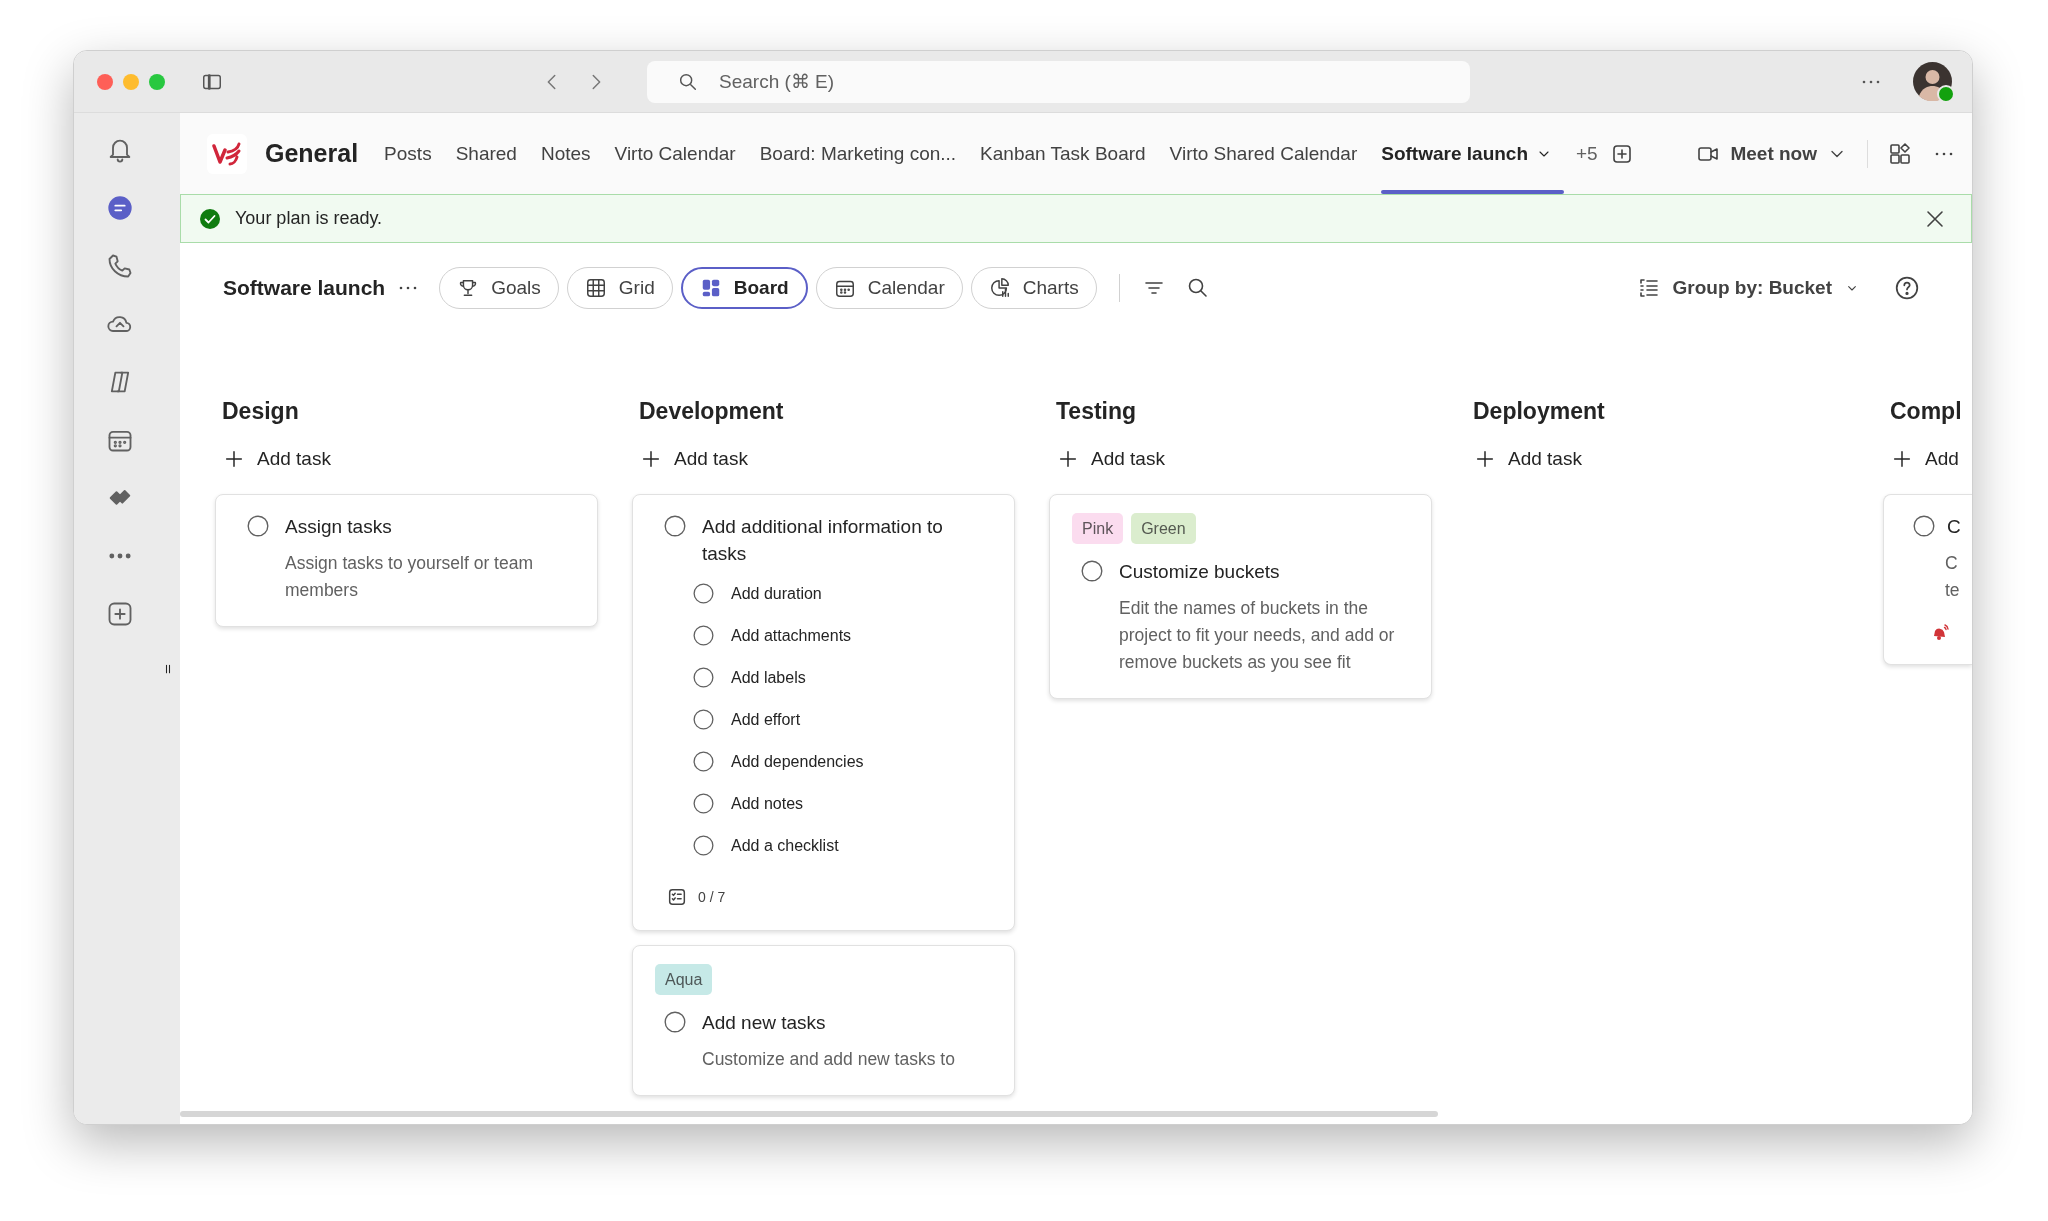 The image size is (2048, 1221). Describe the element at coordinates (1163, 528) in the screenshot. I see `label-tag: Green` at that location.